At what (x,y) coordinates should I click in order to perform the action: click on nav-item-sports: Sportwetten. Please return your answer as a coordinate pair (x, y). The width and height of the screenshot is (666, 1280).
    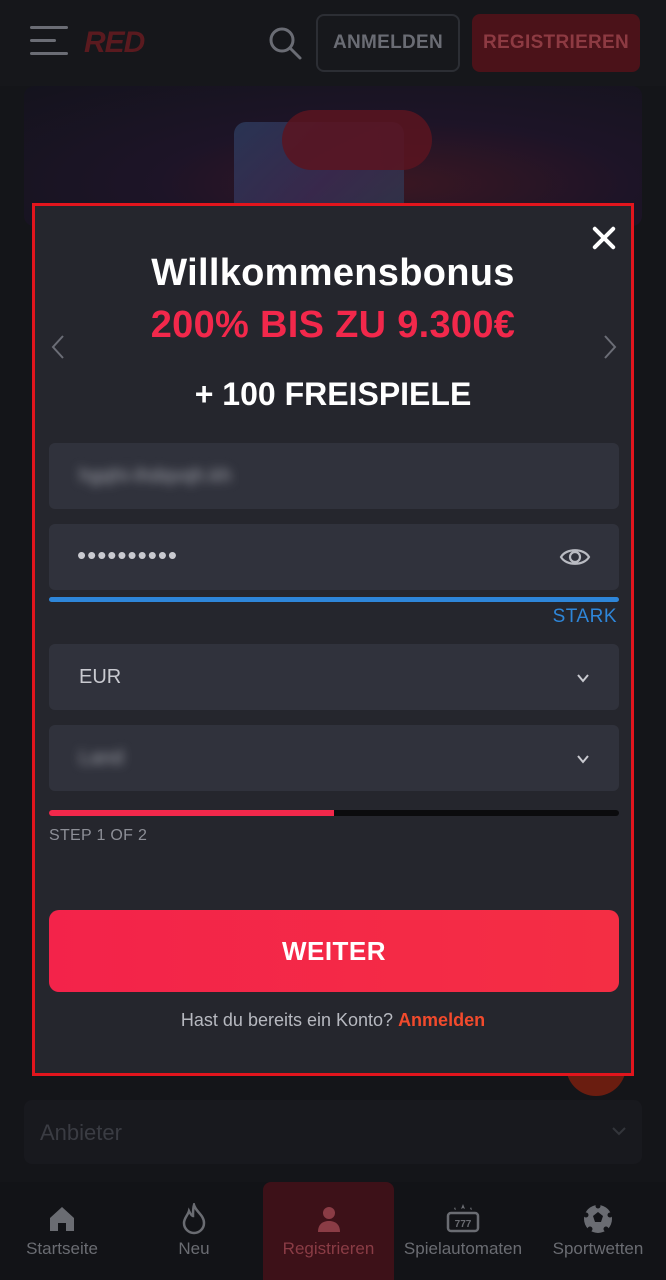
    Looking at the image, I should click on (598, 1231).